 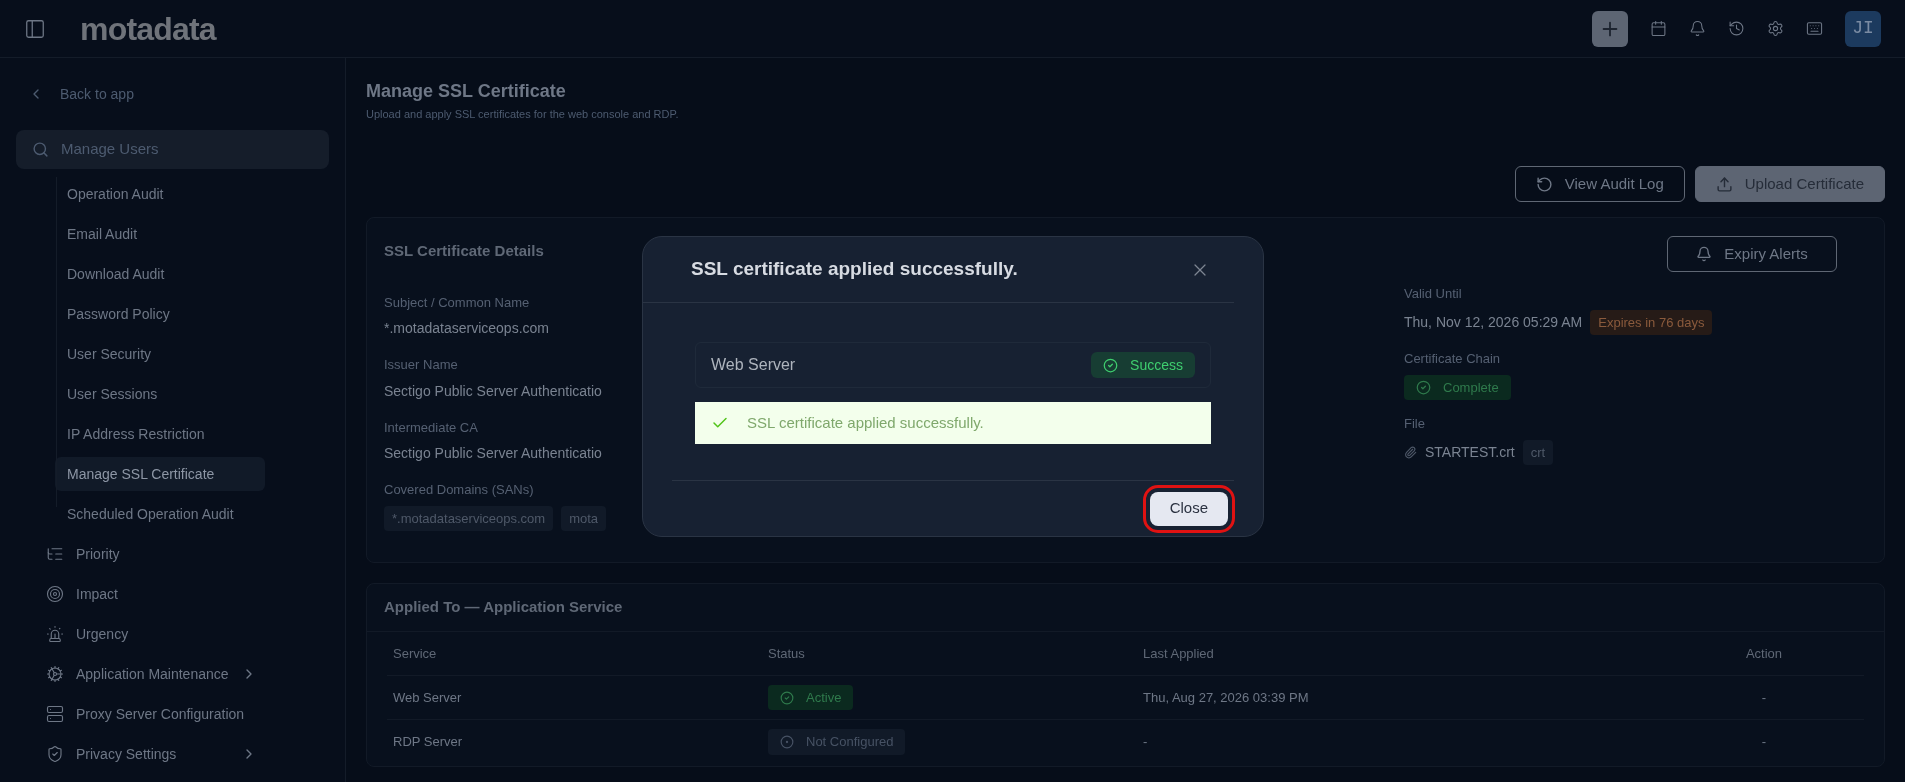 I want to click on upload-icon, so click(x=1724, y=184).